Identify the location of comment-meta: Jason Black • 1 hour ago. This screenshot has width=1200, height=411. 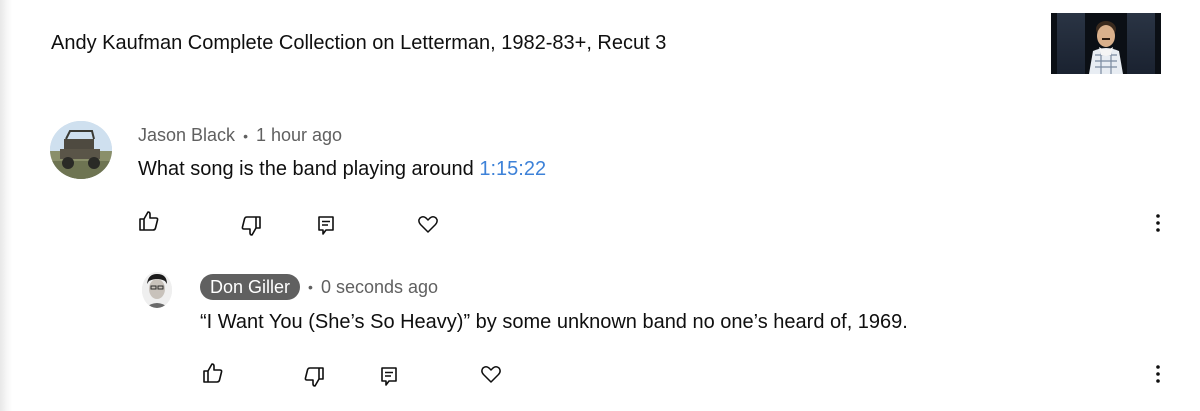
(240, 135).